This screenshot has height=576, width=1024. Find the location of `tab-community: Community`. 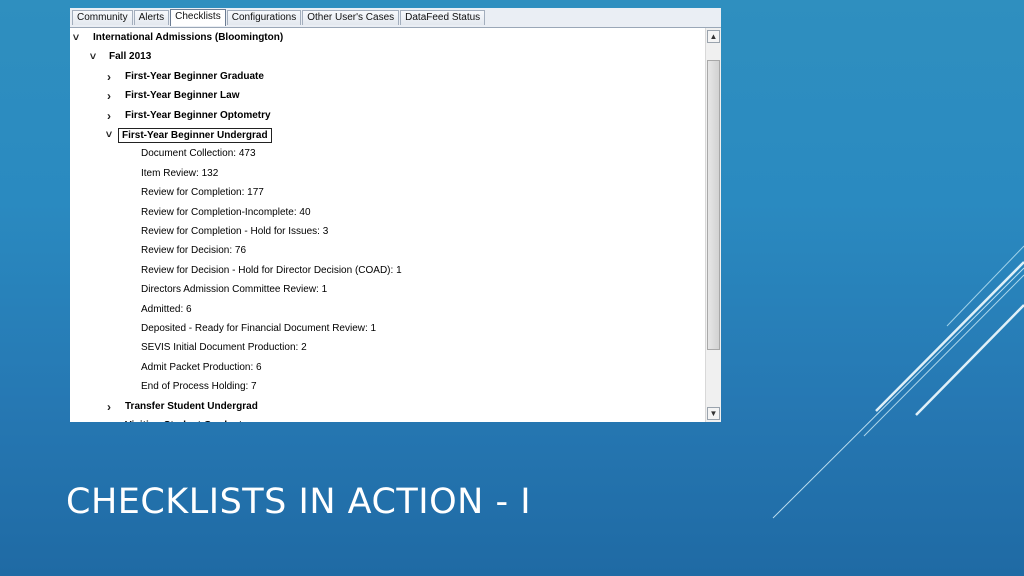

tab-community: Community is located at coordinates (102, 17).